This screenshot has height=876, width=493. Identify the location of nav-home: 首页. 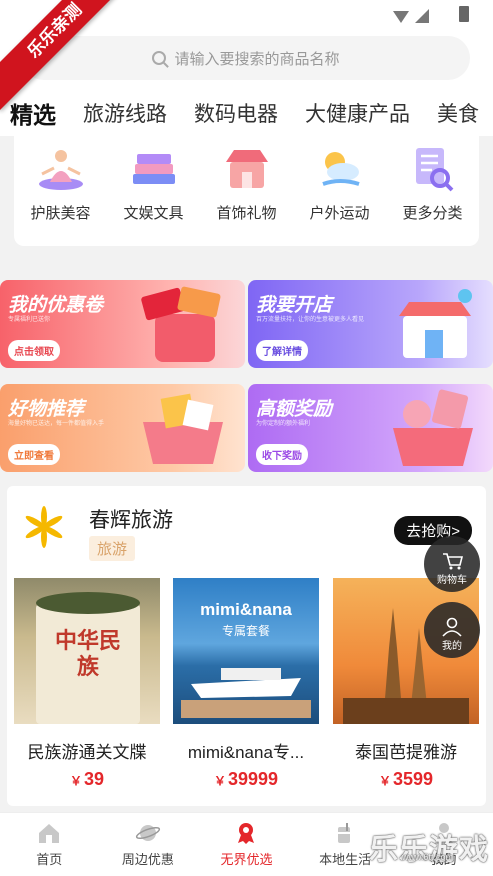
(49, 844).